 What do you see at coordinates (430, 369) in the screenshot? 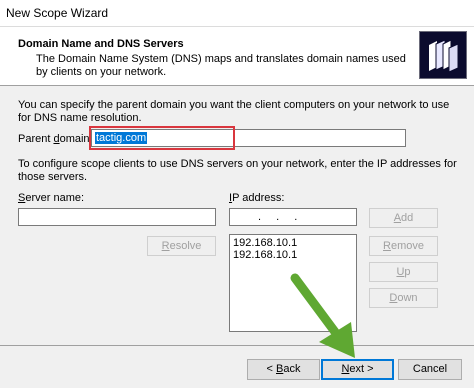
I see `cancel-button: Cancel` at bounding box center [430, 369].